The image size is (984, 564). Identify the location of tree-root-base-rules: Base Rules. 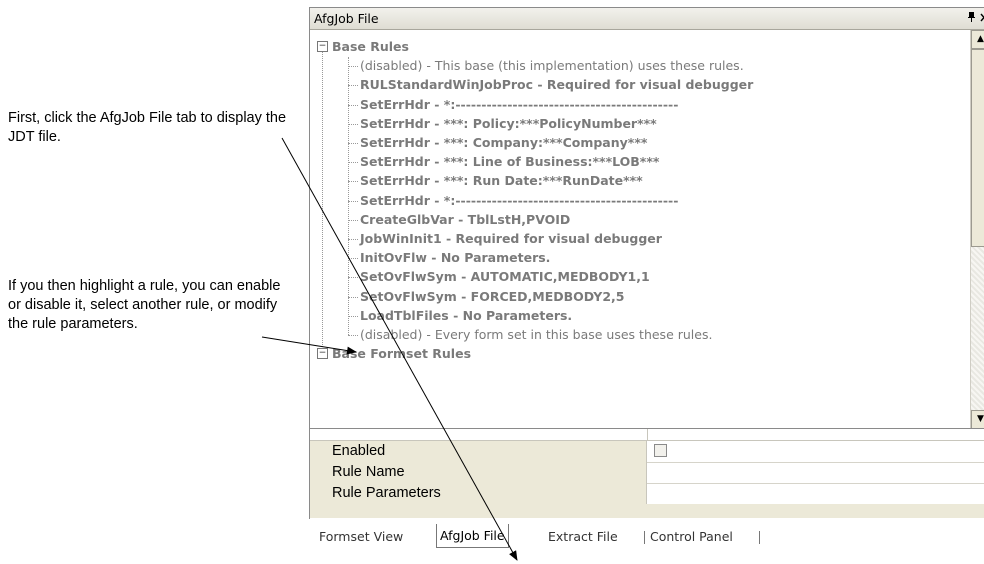
(370, 46).